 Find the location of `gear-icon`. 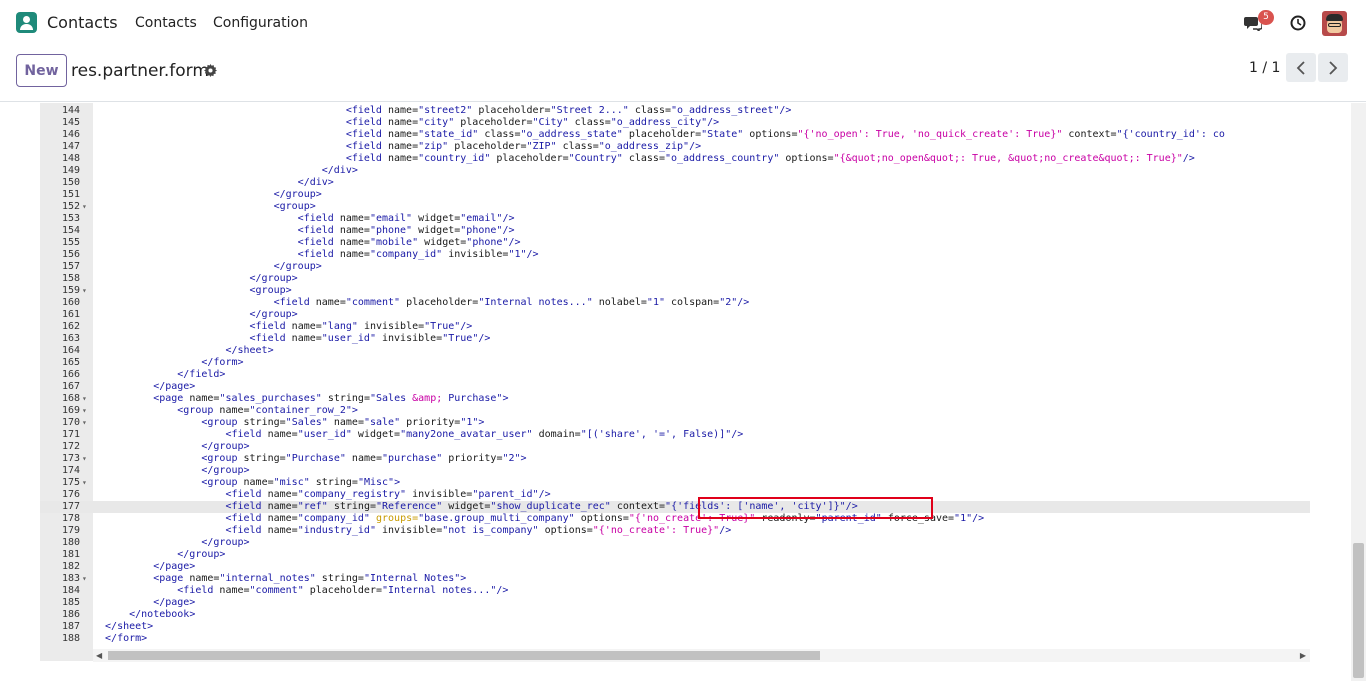

gear-icon is located at coordinates (210, 70).